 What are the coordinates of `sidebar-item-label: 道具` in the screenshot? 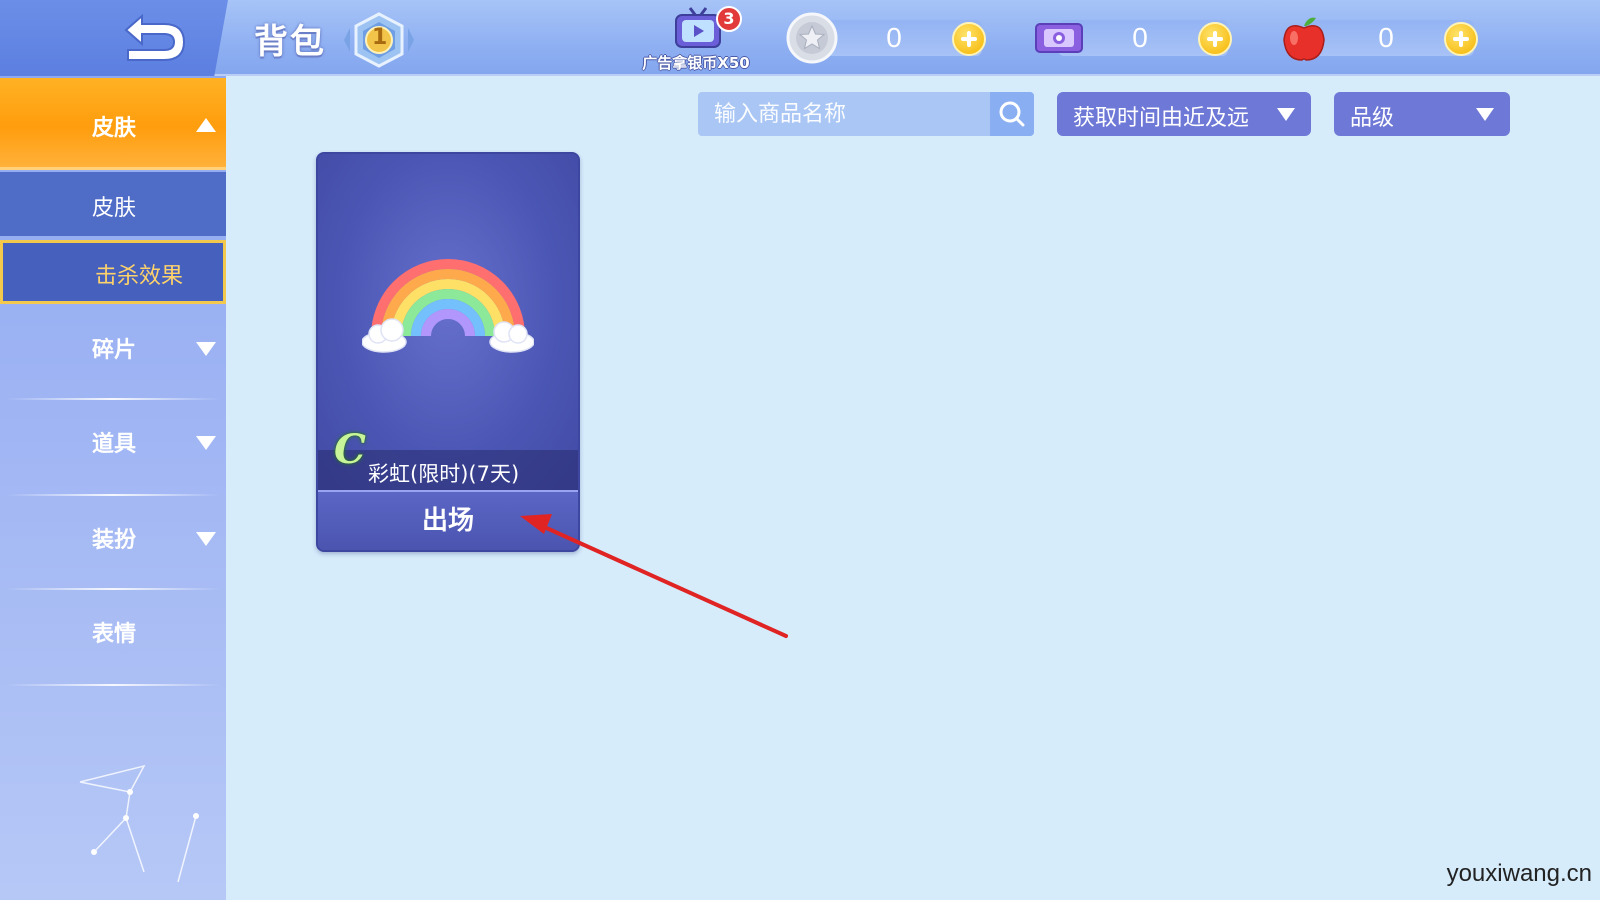 It's located at (114, 444).